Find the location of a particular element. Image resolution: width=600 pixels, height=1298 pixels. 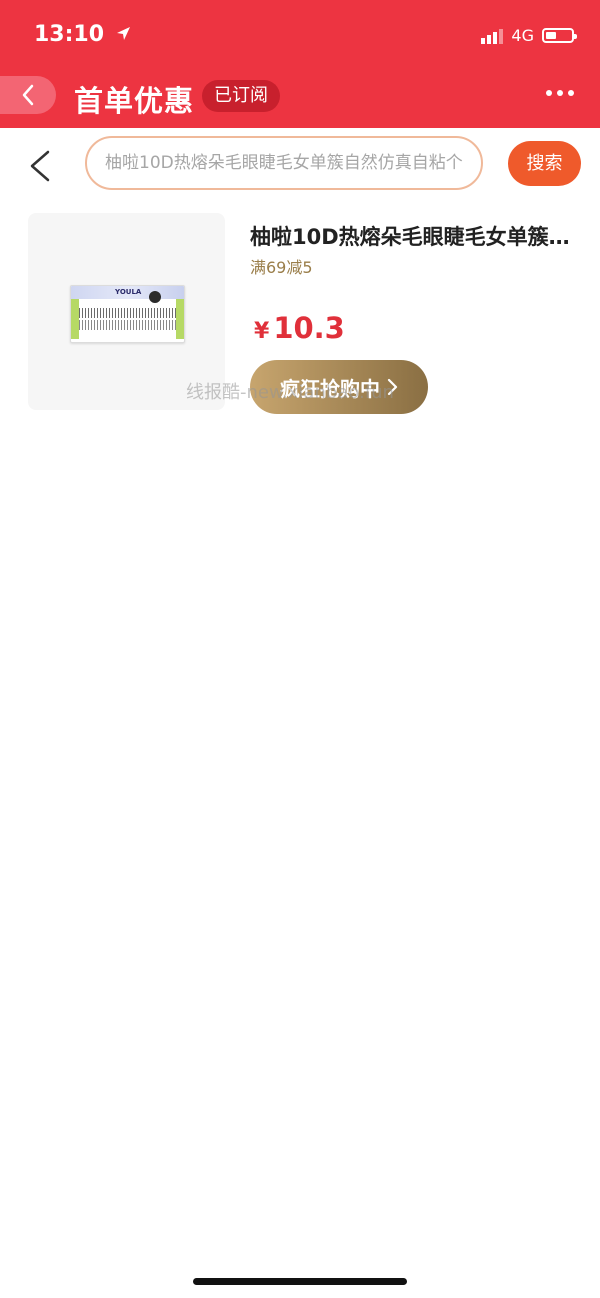

status-indicators: 4G is located at coordinates (529, 35).